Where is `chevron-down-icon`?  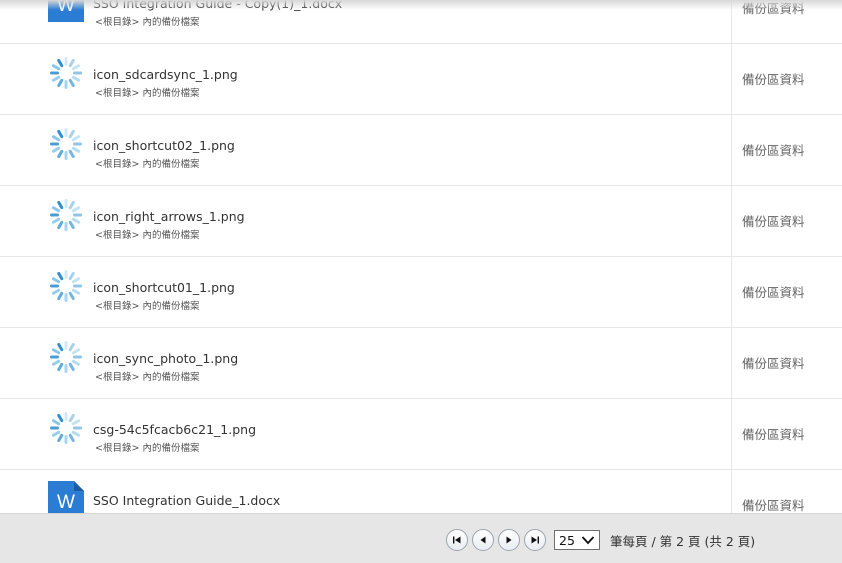 chevron-down-icon is located at coordinates (588, 540).